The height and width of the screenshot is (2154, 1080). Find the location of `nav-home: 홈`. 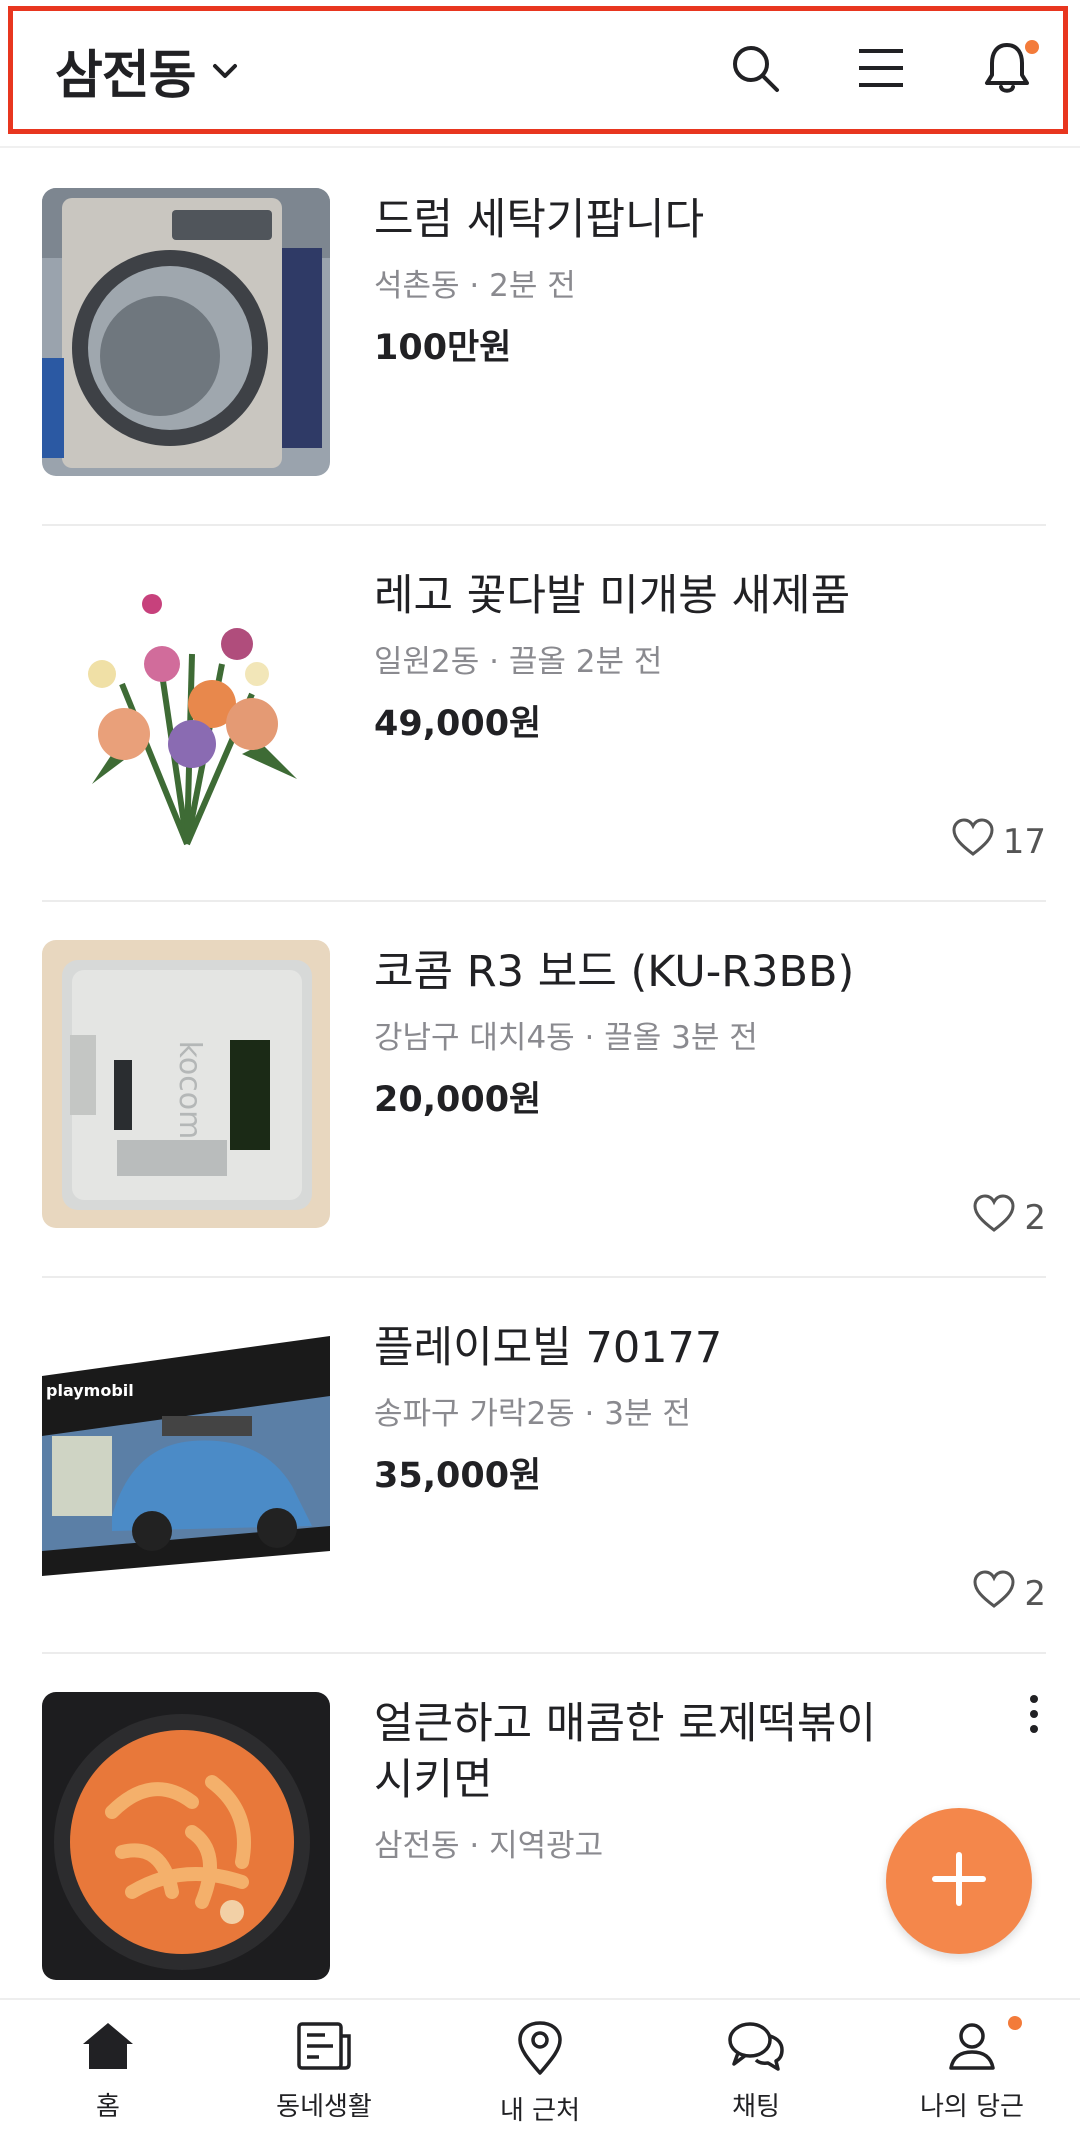

nav-home: 홈 is located at coordinates (108, 2077).